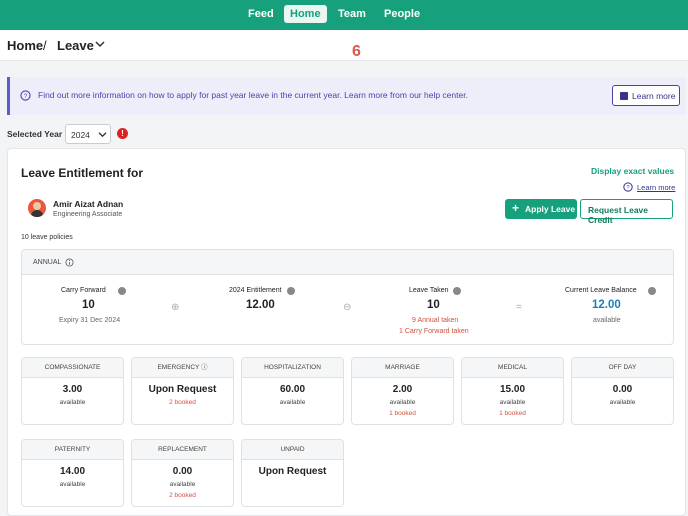 The width and height of the screenshot is (688, 516). I want to click on nav-item-team: Team, so click(352, 14).